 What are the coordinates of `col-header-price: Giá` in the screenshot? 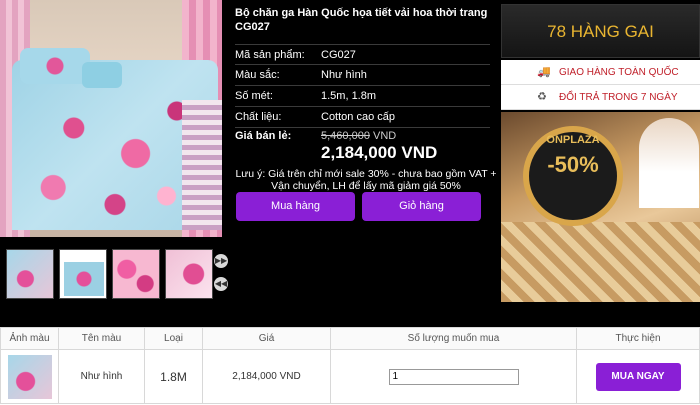 It's located at (266, 338).